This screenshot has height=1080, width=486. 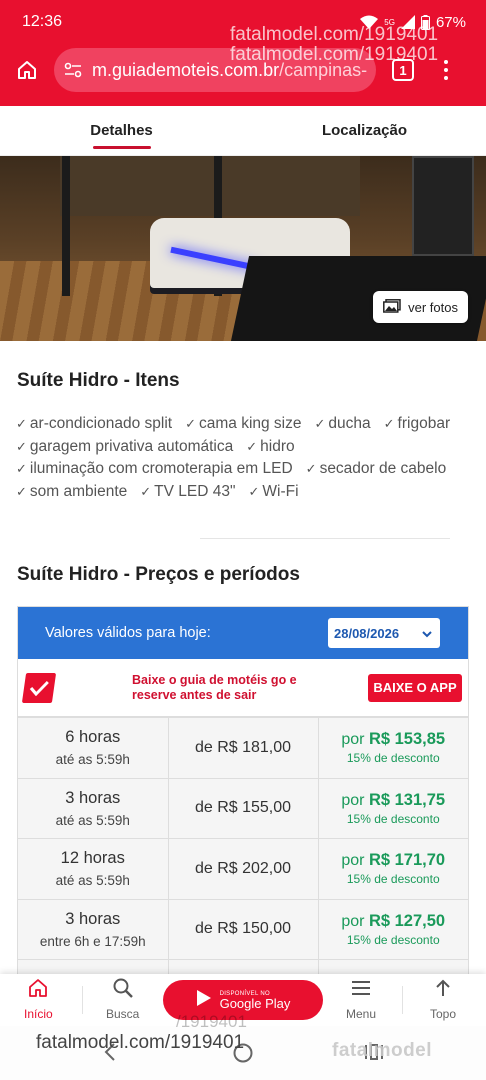 I want to click on period-window: entre 6h e 17:59h, so click(x=92, y=941).